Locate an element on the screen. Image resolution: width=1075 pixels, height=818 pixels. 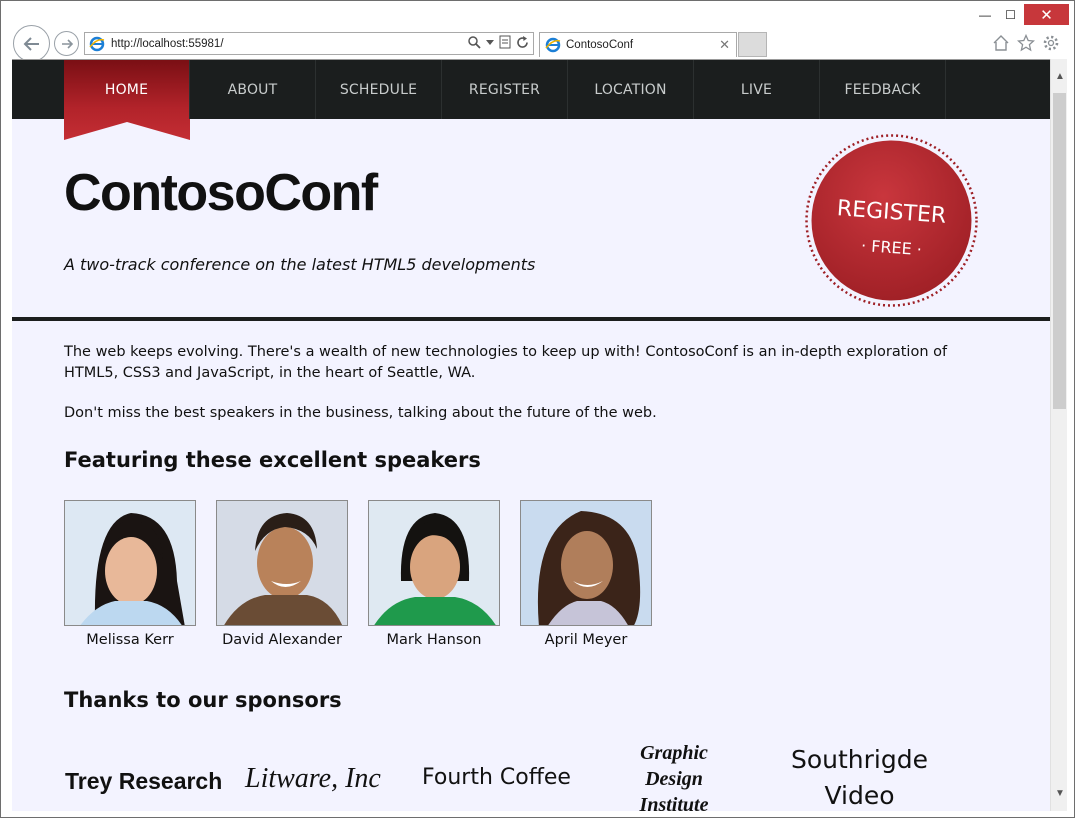
back-arrow-icon is located at coordinates (31, 43).